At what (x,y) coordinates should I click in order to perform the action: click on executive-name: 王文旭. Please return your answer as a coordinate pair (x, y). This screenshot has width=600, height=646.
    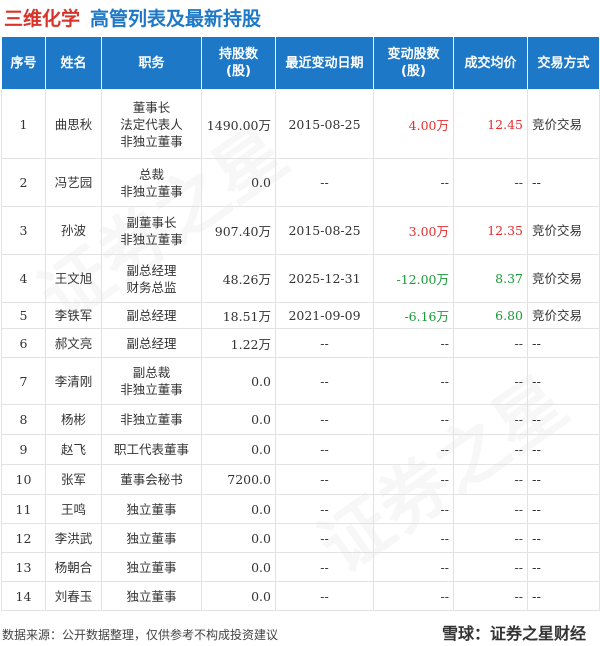
    Looking at the image, I should click on (73, 278).